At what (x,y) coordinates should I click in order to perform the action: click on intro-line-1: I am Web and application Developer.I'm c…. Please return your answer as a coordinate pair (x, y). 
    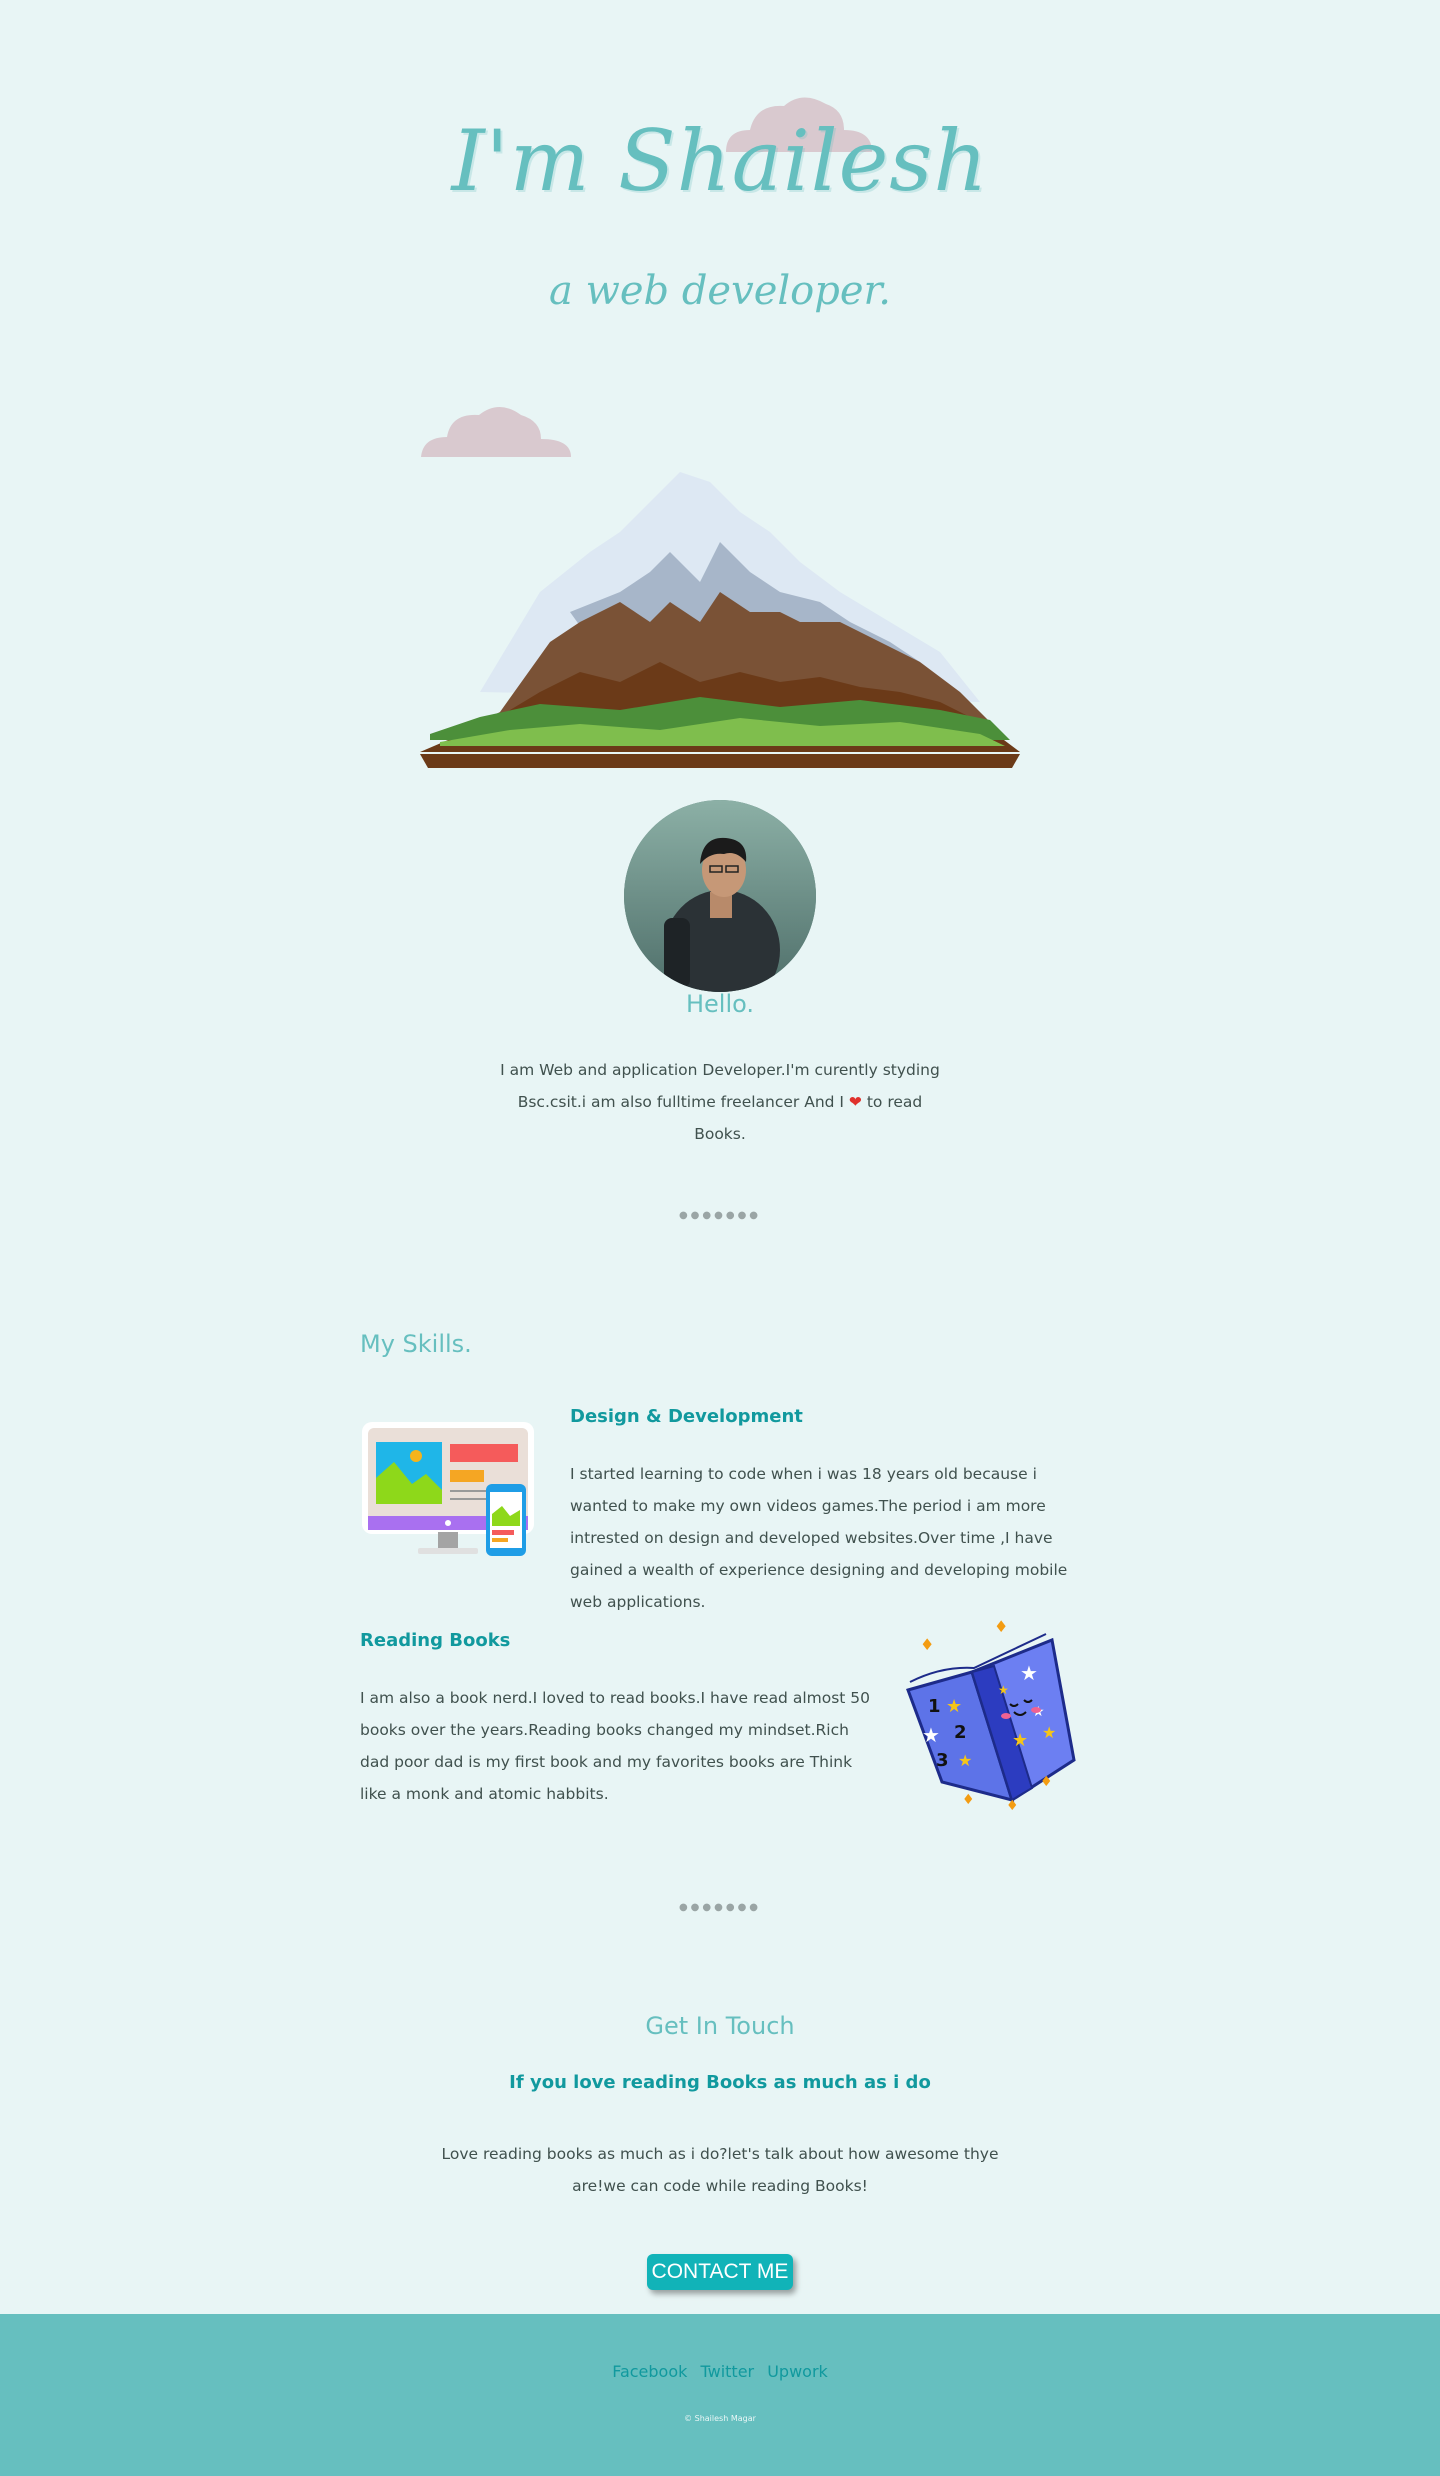
    Looking at the image, I should click on (720, 1070).